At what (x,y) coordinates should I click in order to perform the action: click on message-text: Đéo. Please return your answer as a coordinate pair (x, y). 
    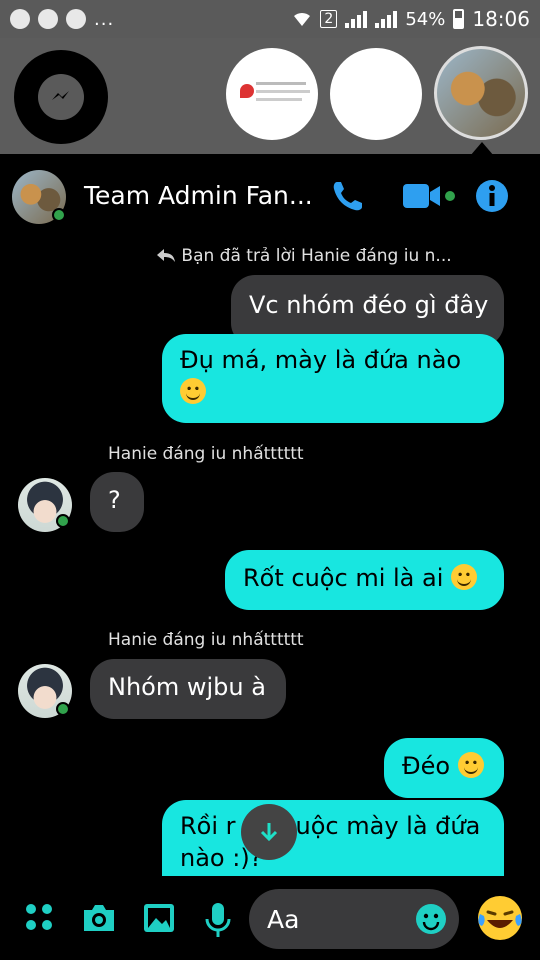
    Looking at the image, I should click on (426, 766).